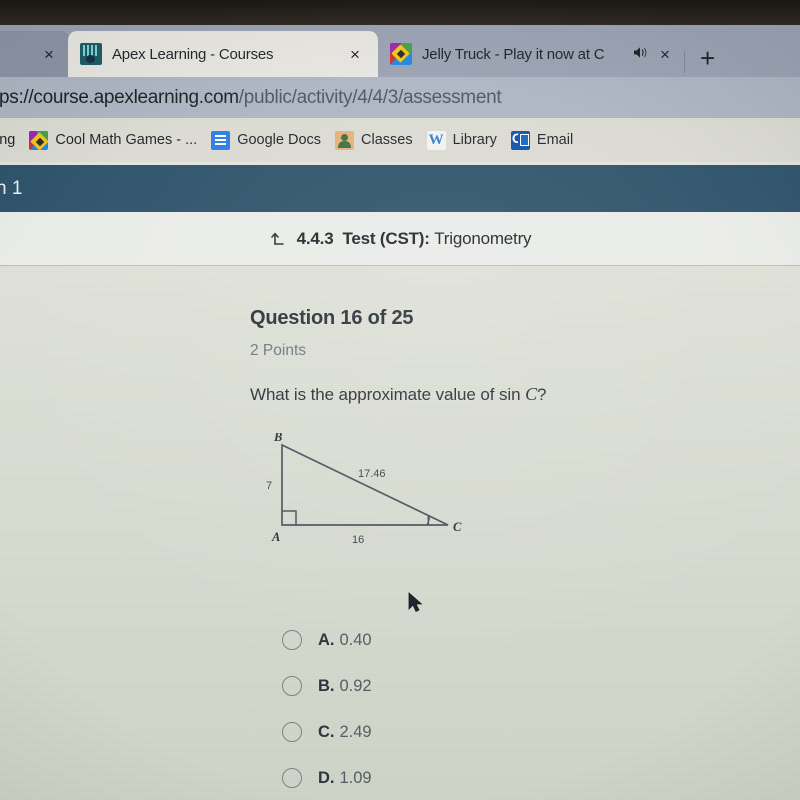 Image resolution: width=800 pixels, height=800 pixels. I want to click on google-docs-icon, so click(221, 140).